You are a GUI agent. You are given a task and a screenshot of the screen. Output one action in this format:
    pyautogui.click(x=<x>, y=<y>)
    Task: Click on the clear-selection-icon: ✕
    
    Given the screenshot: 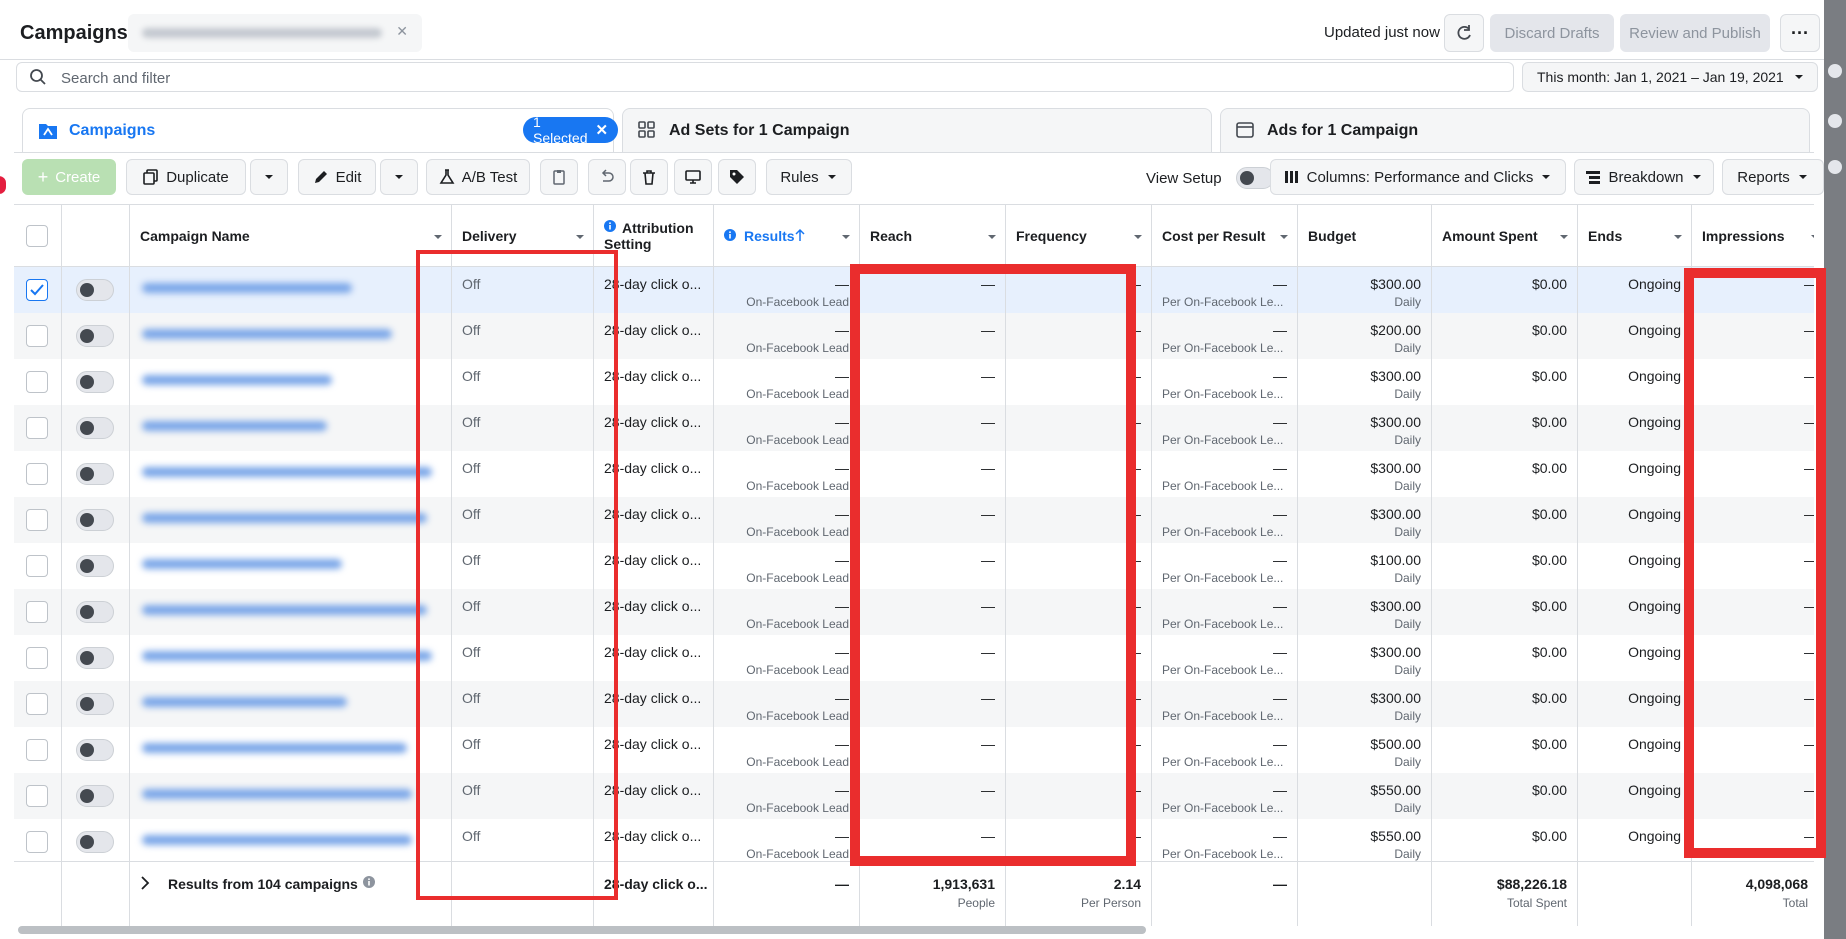 What is the action you would take?
    pyautogui.click(x=601, y=130)
    